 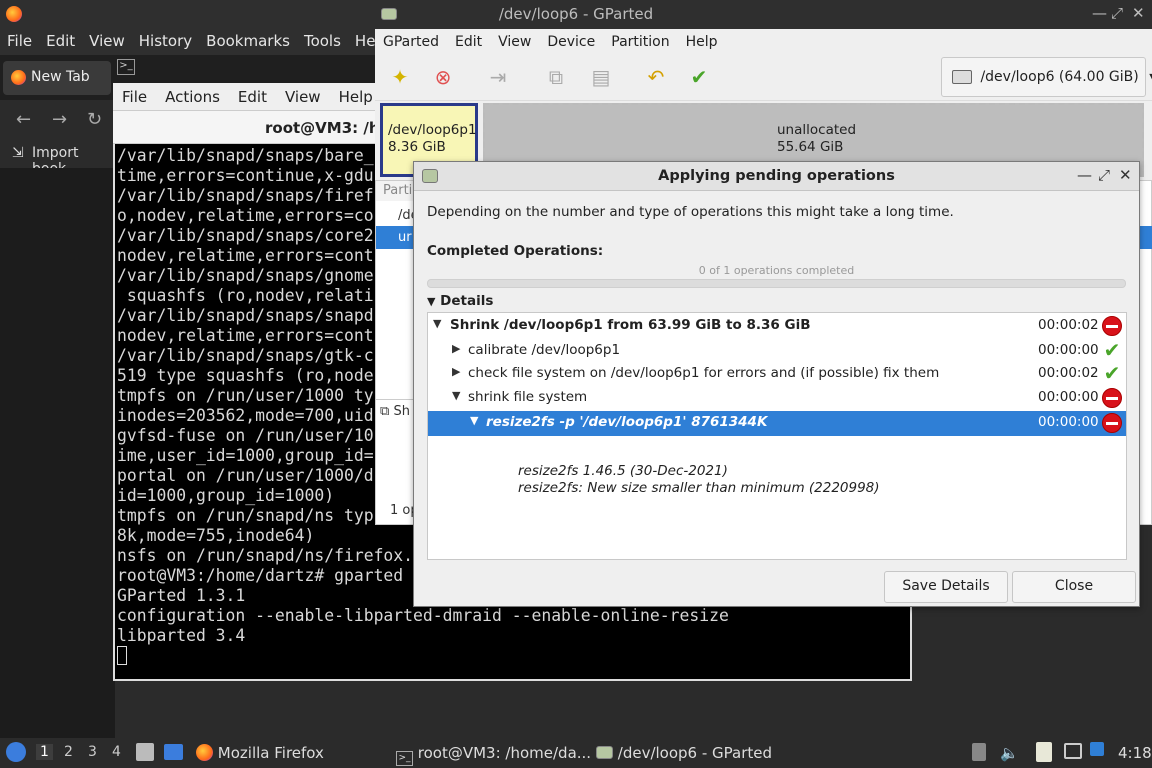 I want to click on gp-menu-help: Help, so click(x=702, y=42).